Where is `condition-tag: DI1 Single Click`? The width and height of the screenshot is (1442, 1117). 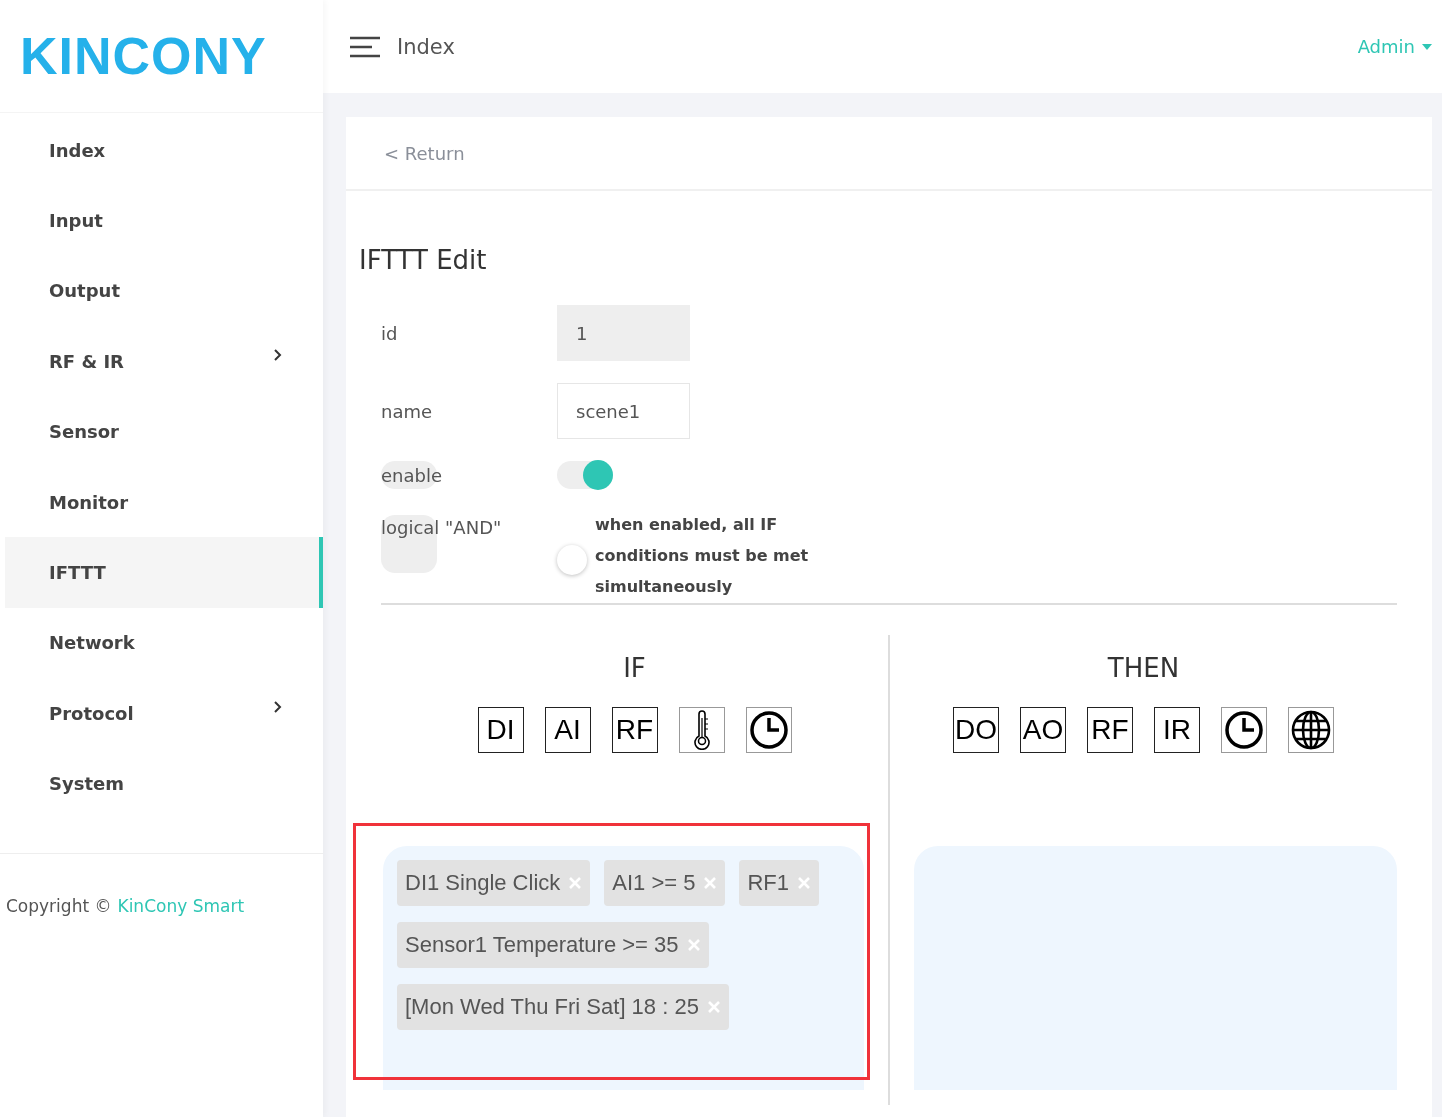
condition-tag: DI1 Single Click is located at coordinates (494, 883).